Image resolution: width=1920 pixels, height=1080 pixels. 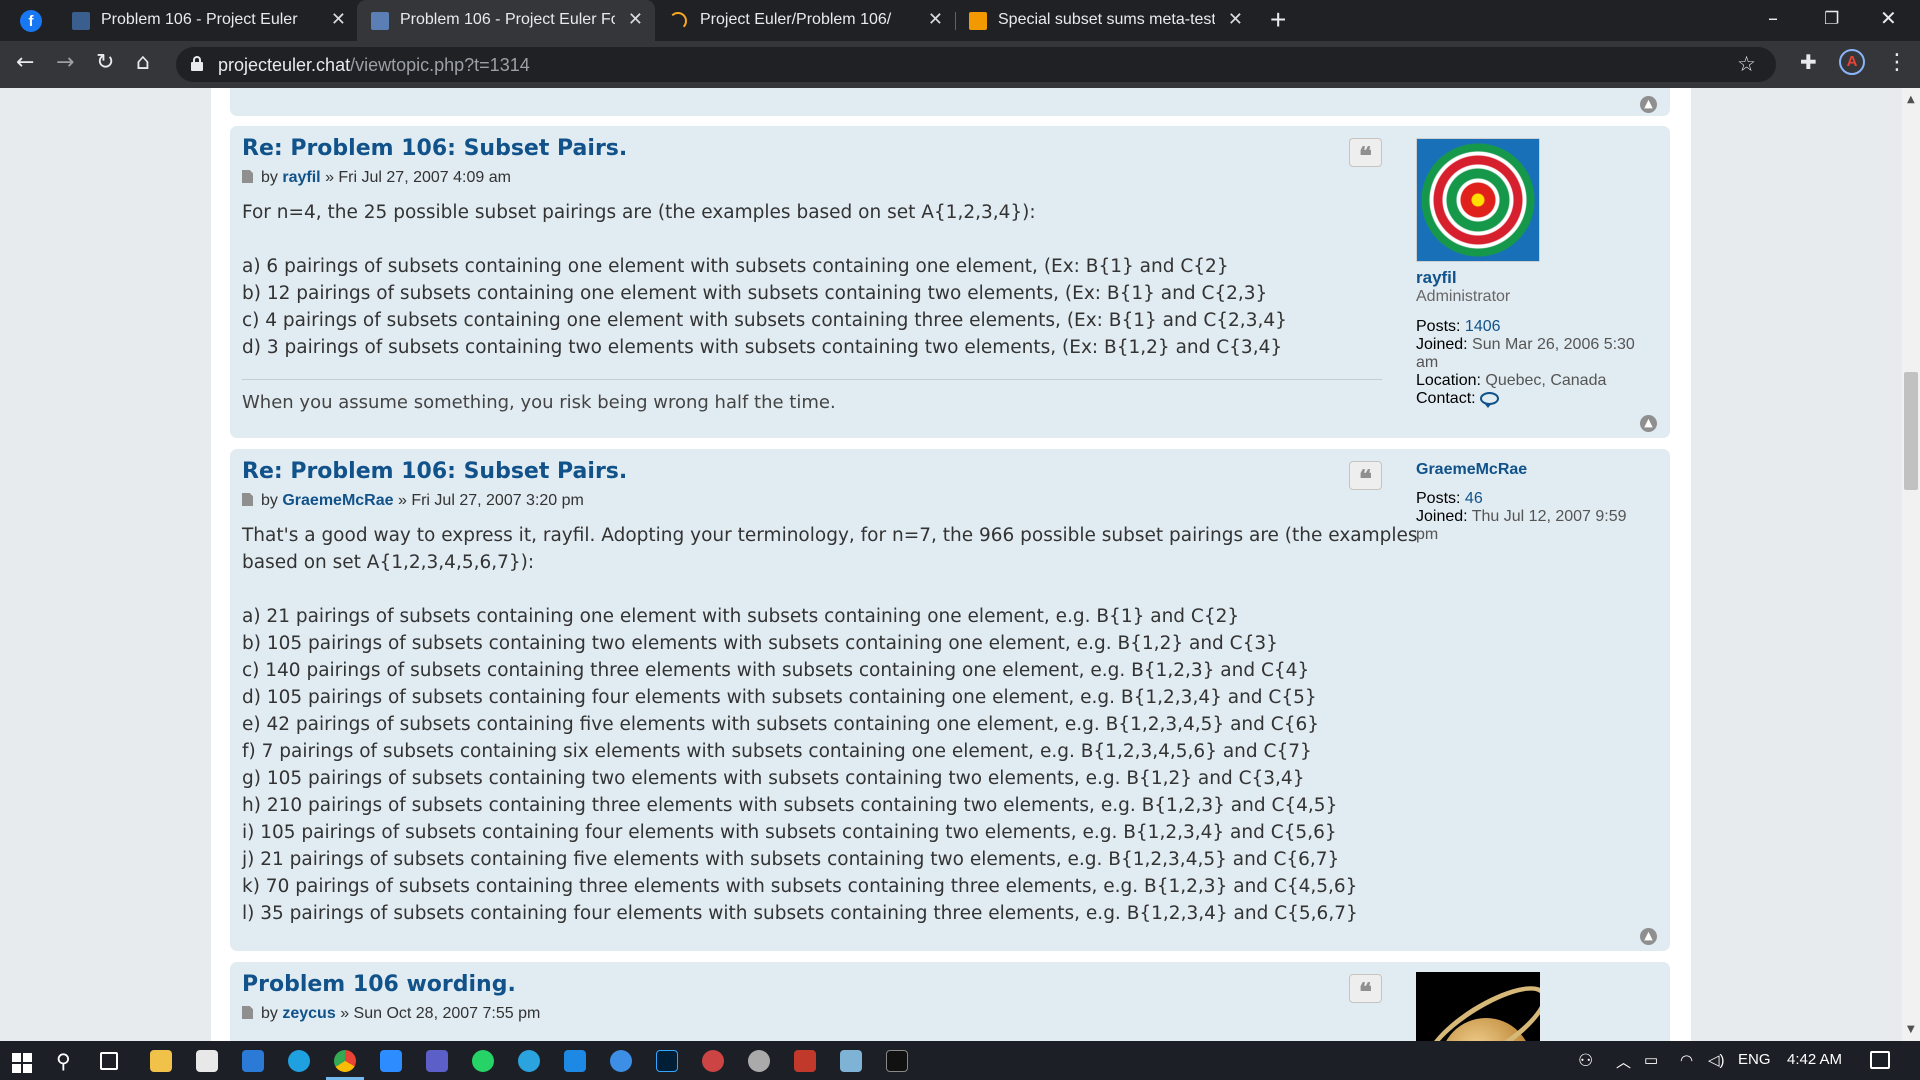 I want to click on tab-forum: Problem 106 - Project Euler Forum ✕, so click(x=506, y=20).